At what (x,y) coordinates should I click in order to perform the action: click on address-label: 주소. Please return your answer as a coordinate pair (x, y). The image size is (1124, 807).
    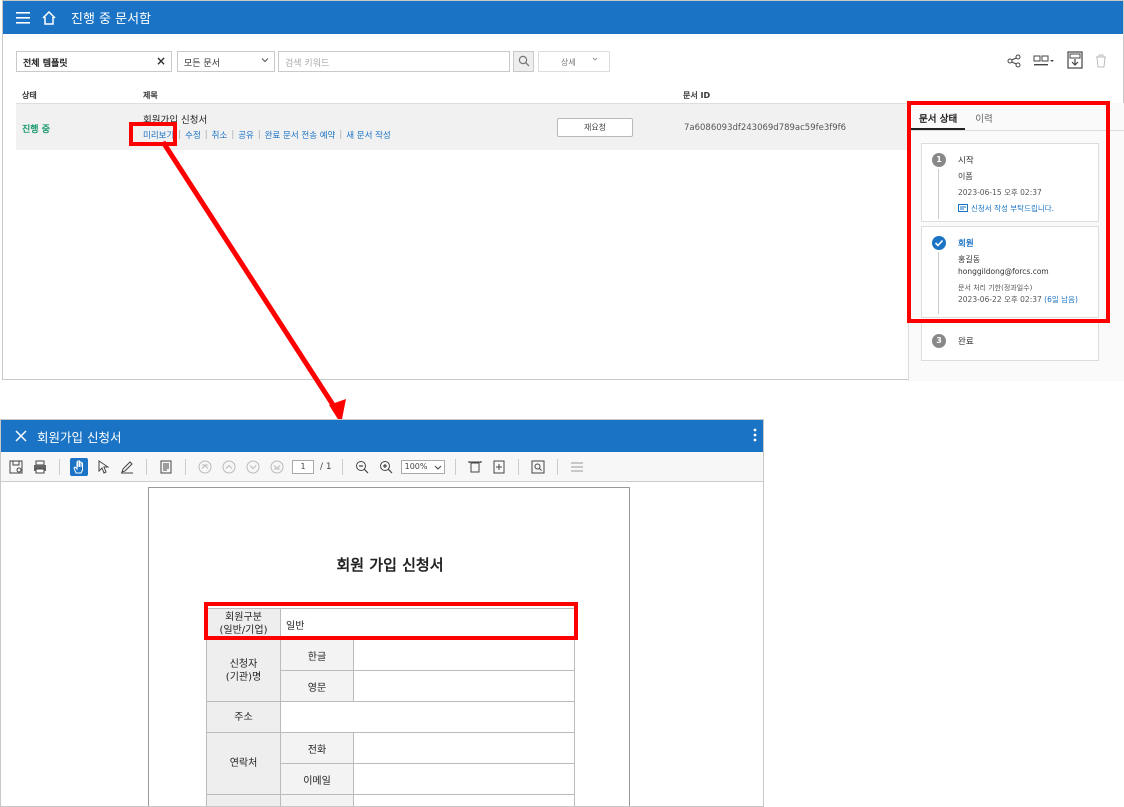
    Looking at the image, I should click on (243, 717).